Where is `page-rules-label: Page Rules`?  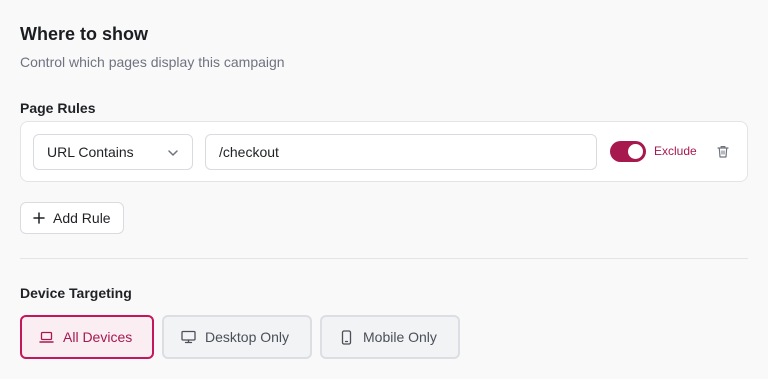
page-rules-label: Page Rules is located at coordinates (58, 108).